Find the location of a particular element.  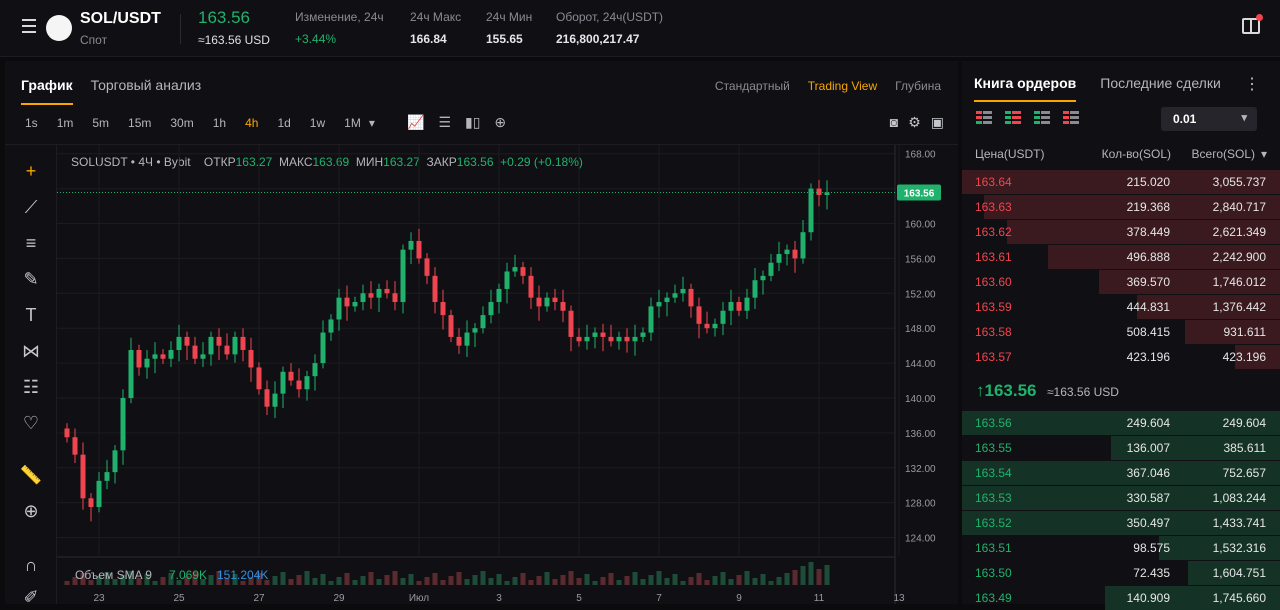

fullscreen-icon: ▣ is located at coordinates (937, 122).